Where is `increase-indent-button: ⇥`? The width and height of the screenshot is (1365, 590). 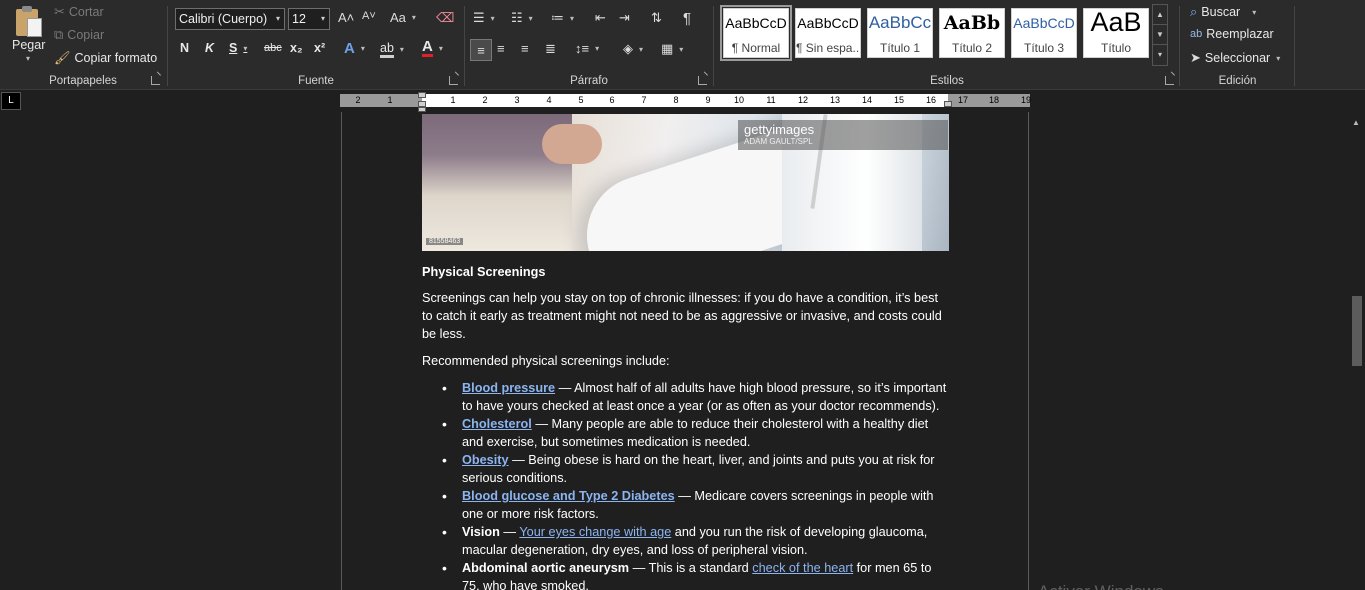
increase-indent-button: ⇥ is located at coordinates (624, 18).